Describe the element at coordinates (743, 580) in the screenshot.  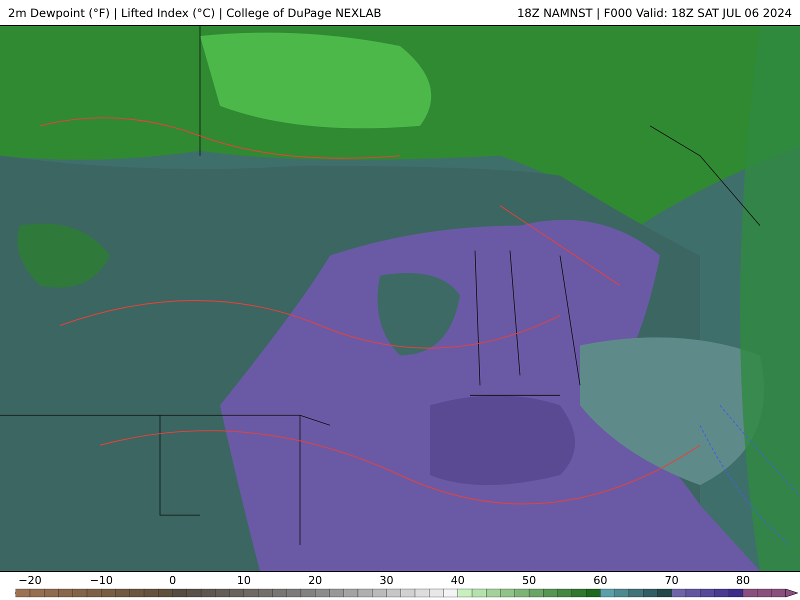
I see `scale-tick-label: 80` at that location.